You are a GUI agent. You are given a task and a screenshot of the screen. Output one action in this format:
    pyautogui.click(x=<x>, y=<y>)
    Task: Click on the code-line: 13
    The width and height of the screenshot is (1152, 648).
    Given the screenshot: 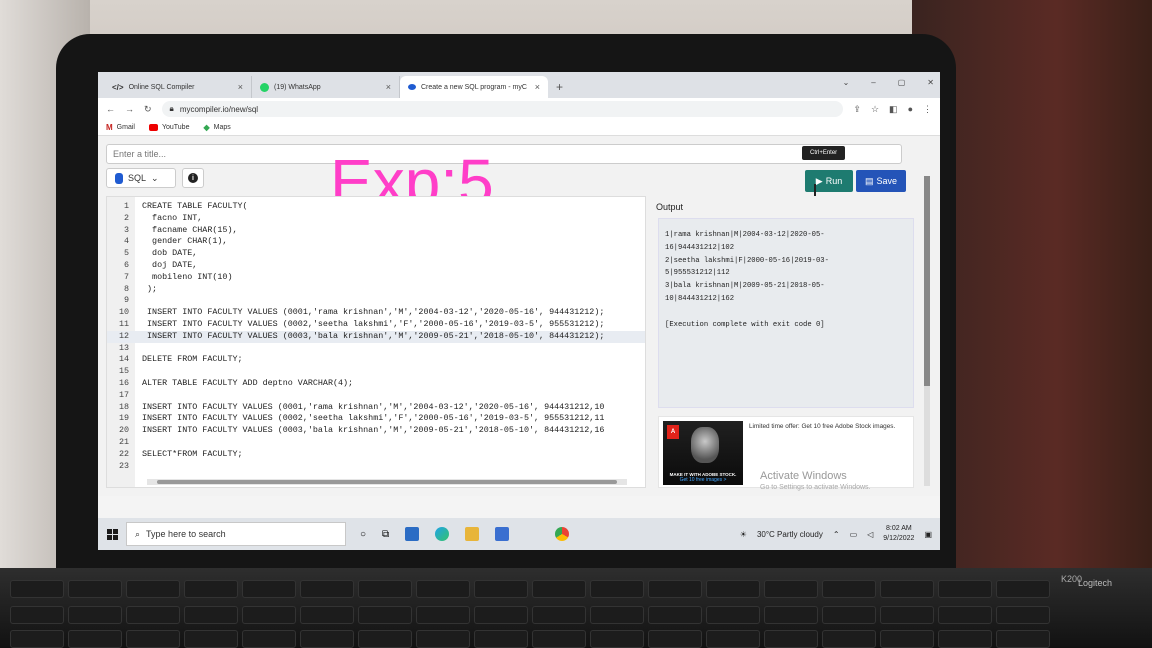 What is the action you would take?
    pyautogui.click(x=376, y=349)
    